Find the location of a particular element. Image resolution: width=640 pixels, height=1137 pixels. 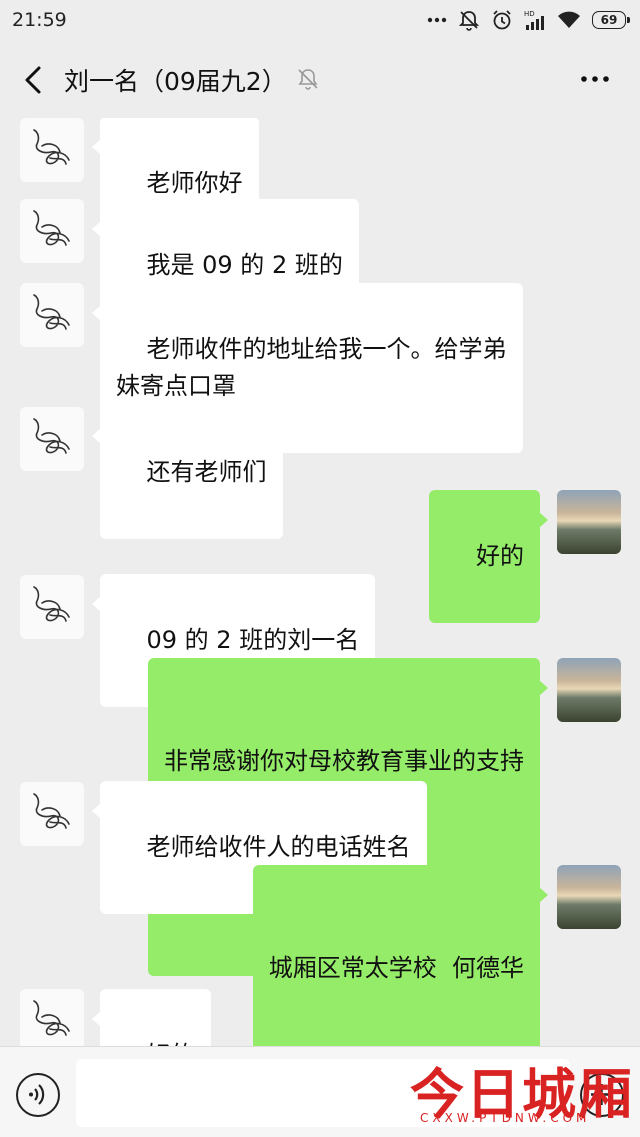

message-text: 老师给收件人的电话姓名 is located at coordinates (278, 847).